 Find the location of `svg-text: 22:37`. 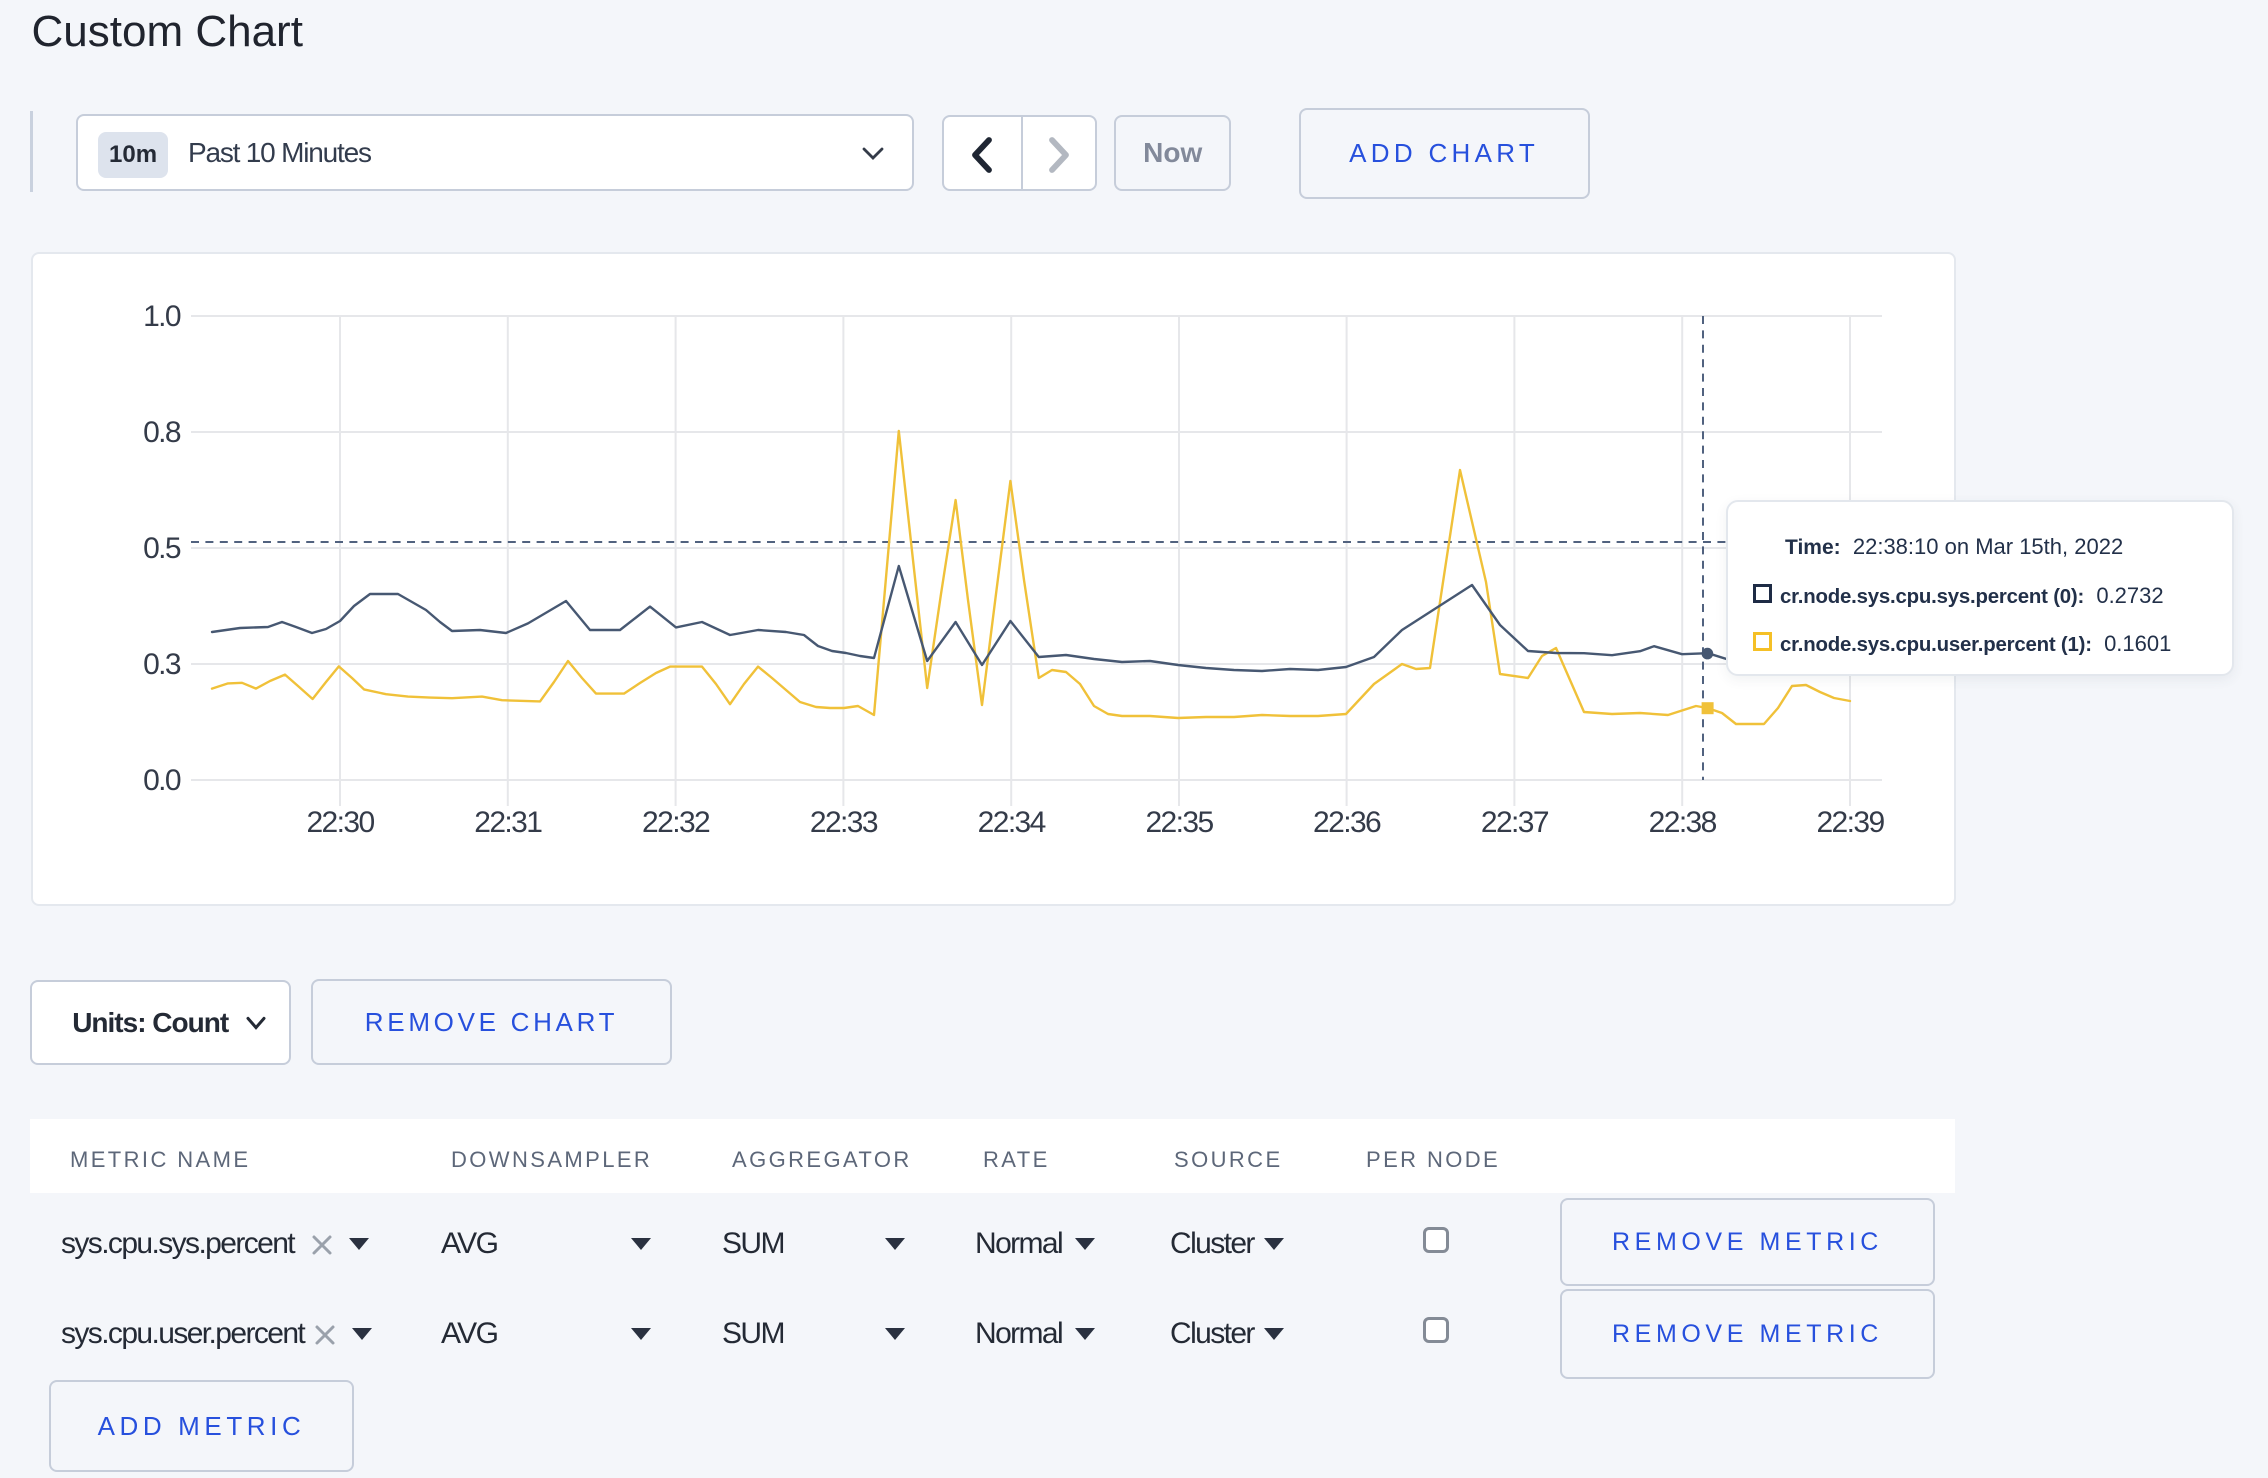

svg-text: 22:37 is located at coordinates (1515, 822).